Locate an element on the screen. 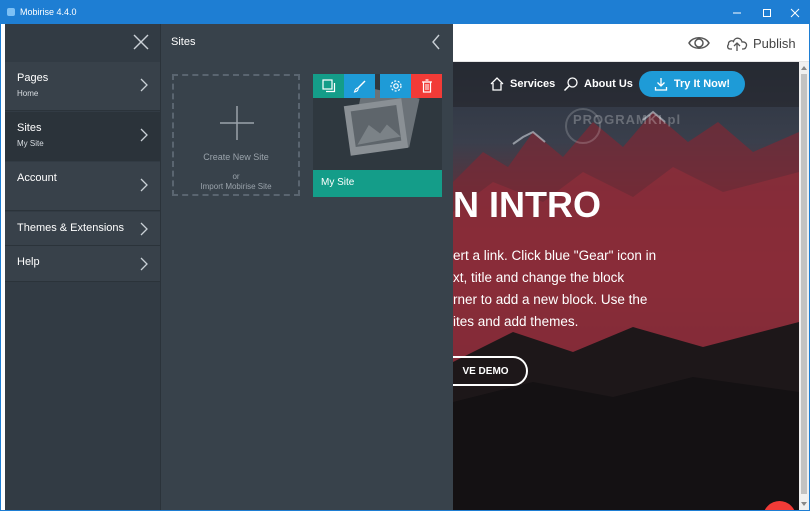 The height and width of the screenshot is (511, 810). duplicate-site-button is located at coordinates (328, 86).